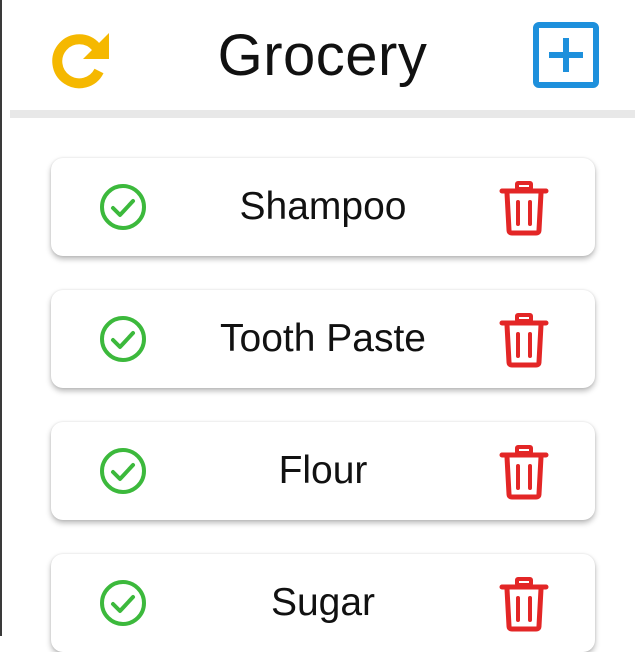 The height and width of the screenshot is (652, 635). I want to click on list-item: Sugar, so click(323, 603).